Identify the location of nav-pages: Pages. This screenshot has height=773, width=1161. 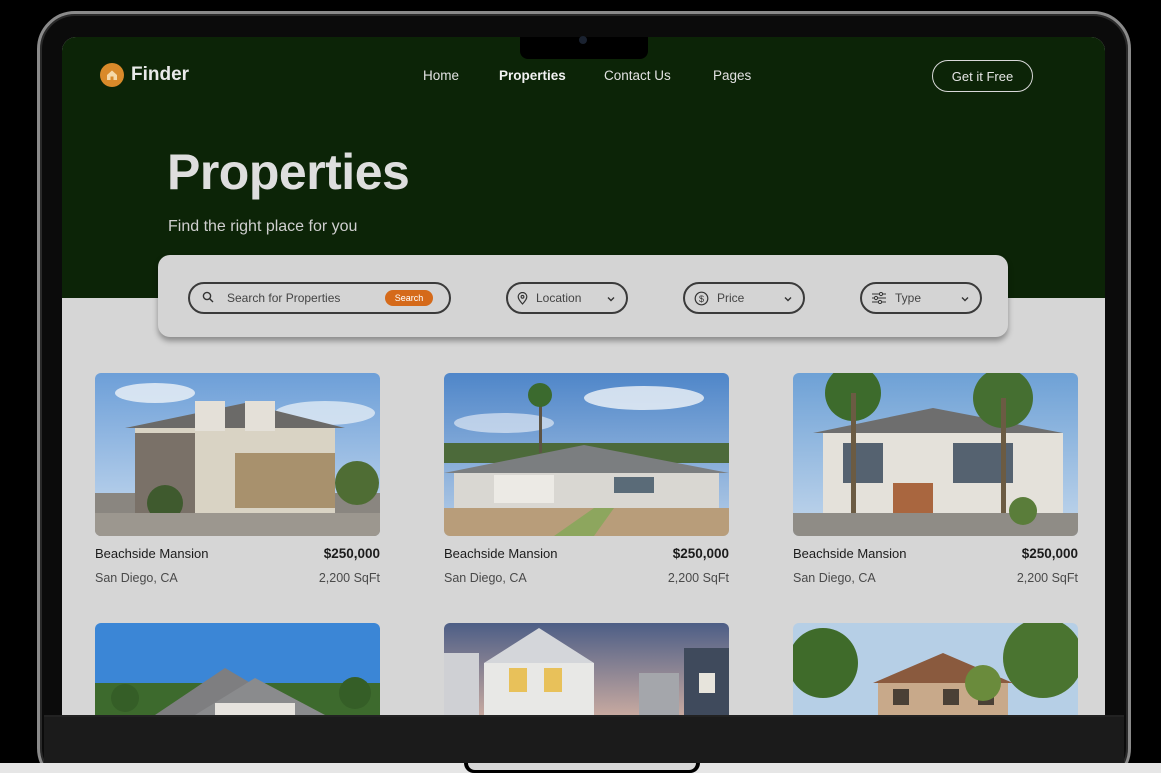
(732, 75).